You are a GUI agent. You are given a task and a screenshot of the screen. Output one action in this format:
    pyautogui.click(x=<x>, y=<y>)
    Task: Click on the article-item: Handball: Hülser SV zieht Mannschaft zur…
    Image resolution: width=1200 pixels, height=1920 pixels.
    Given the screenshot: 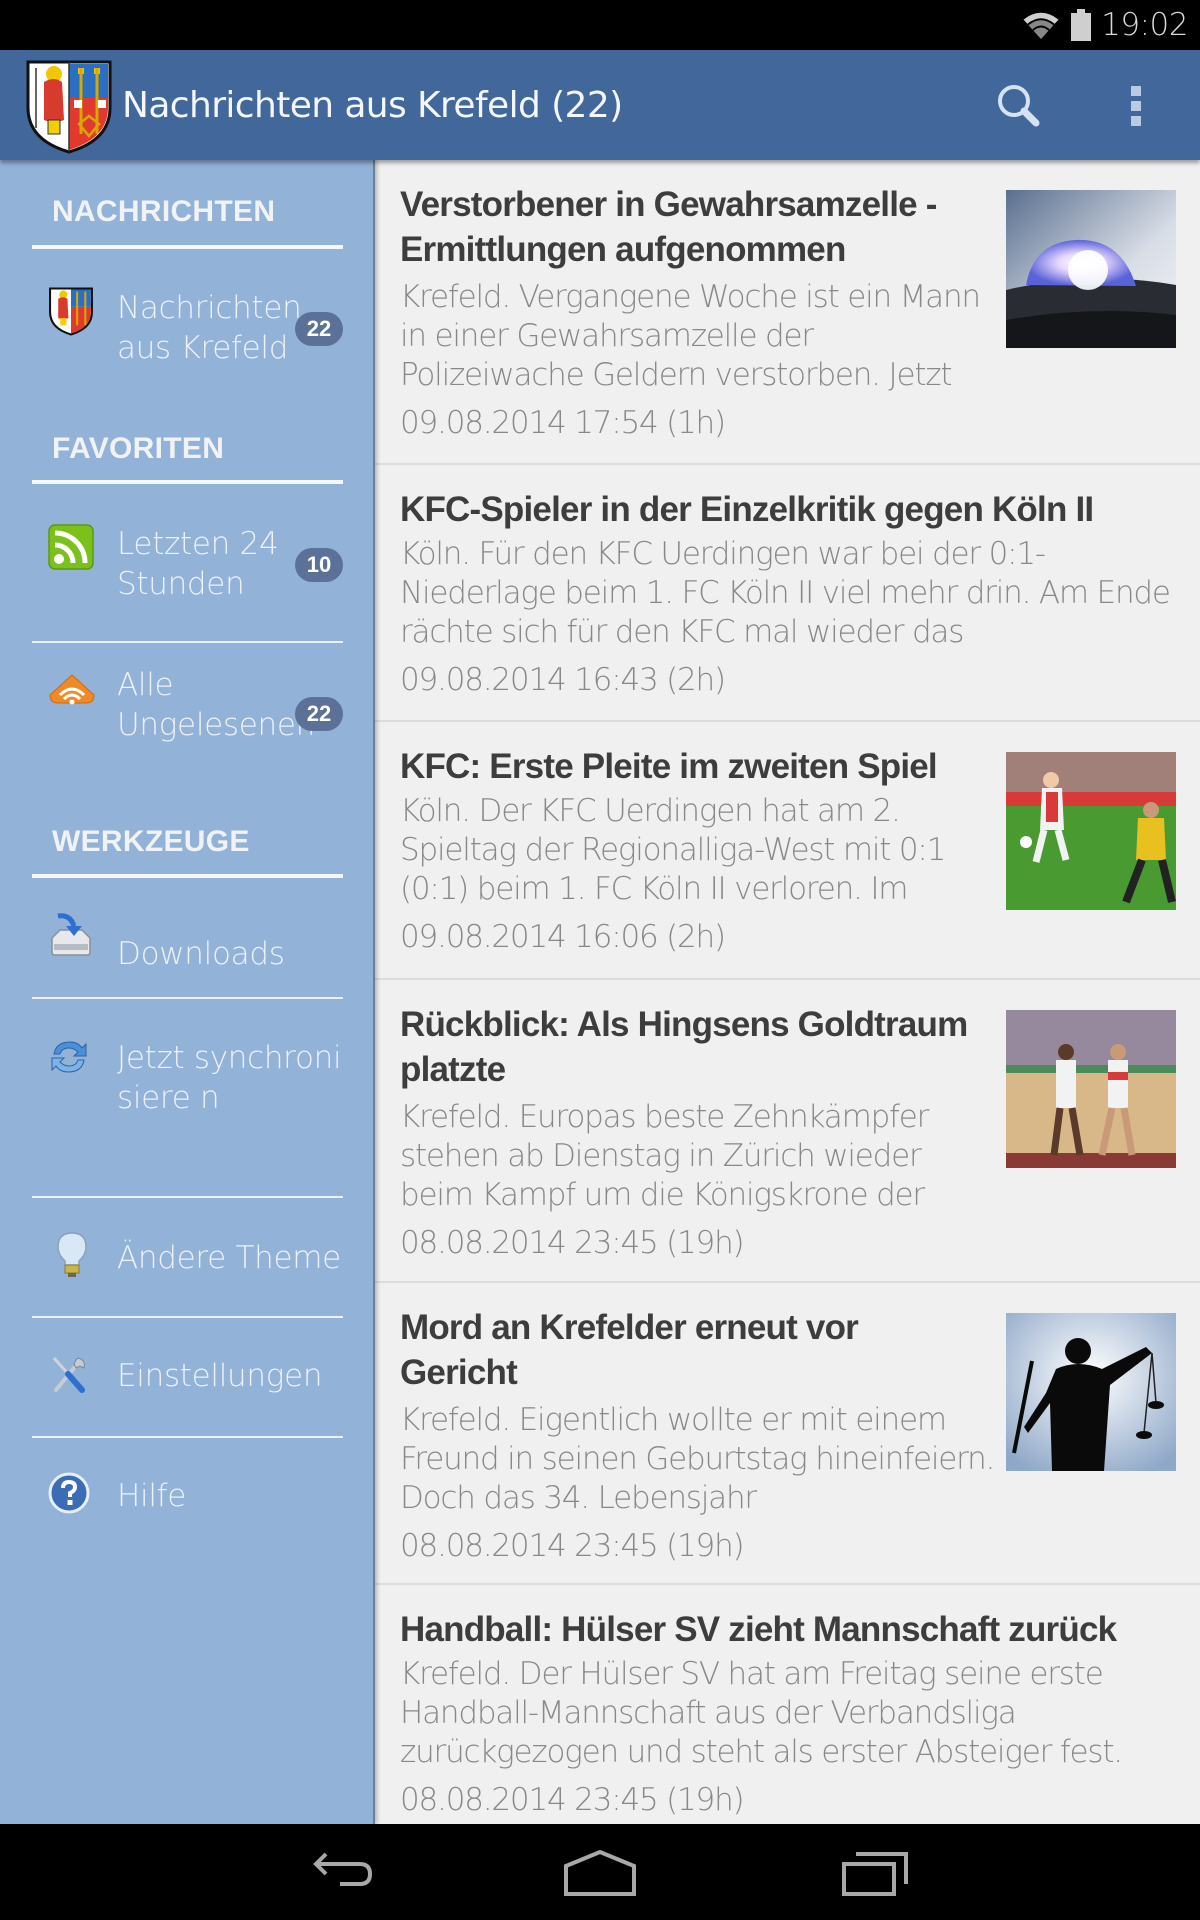 What is the action you would take?
    pyautogui.click(x=787, y=1704)
    